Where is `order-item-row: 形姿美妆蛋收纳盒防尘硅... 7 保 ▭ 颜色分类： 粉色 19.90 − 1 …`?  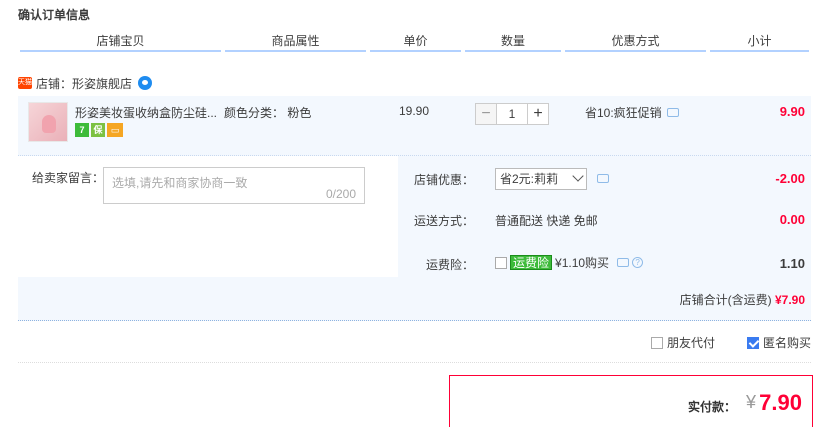 order-item-row: 形姿美妆蛋收纳盒防尘硅... 7 保 ▭ 颜色分类： 粉色 19.90 − 1 … is located at coordinates (414, 126).